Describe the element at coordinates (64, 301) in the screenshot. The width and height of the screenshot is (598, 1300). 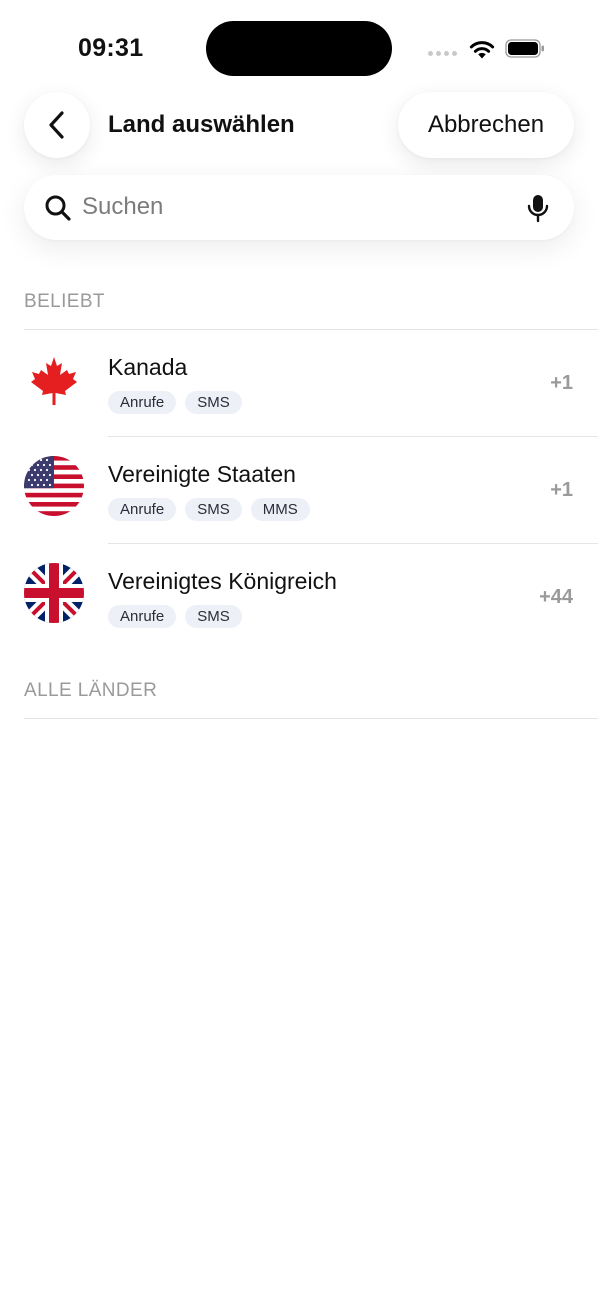
I see `section-label-popular: BELIEBT` at that location.